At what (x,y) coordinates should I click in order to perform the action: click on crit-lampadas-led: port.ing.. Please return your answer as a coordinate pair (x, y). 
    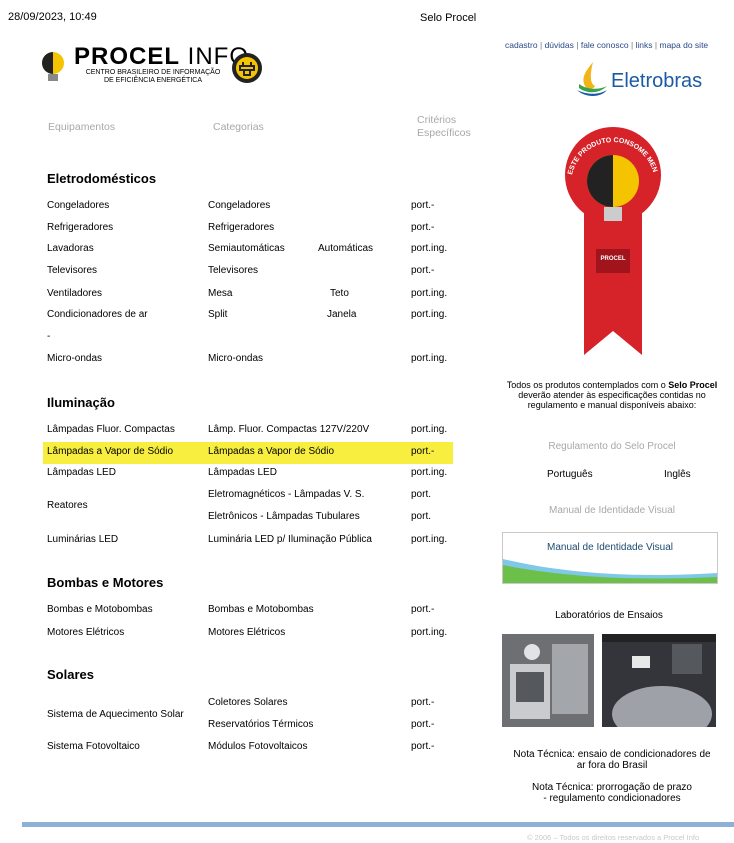
    Looking at the image, I should click on (429, 472).